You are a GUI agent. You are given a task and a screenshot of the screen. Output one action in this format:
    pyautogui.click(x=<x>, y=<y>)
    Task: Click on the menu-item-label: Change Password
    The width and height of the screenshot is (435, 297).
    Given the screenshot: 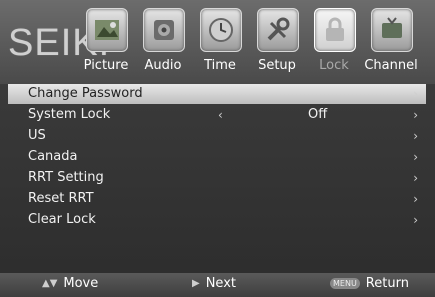 What is the action you would take?
    pyautogui.click(x=85, y=93)
    